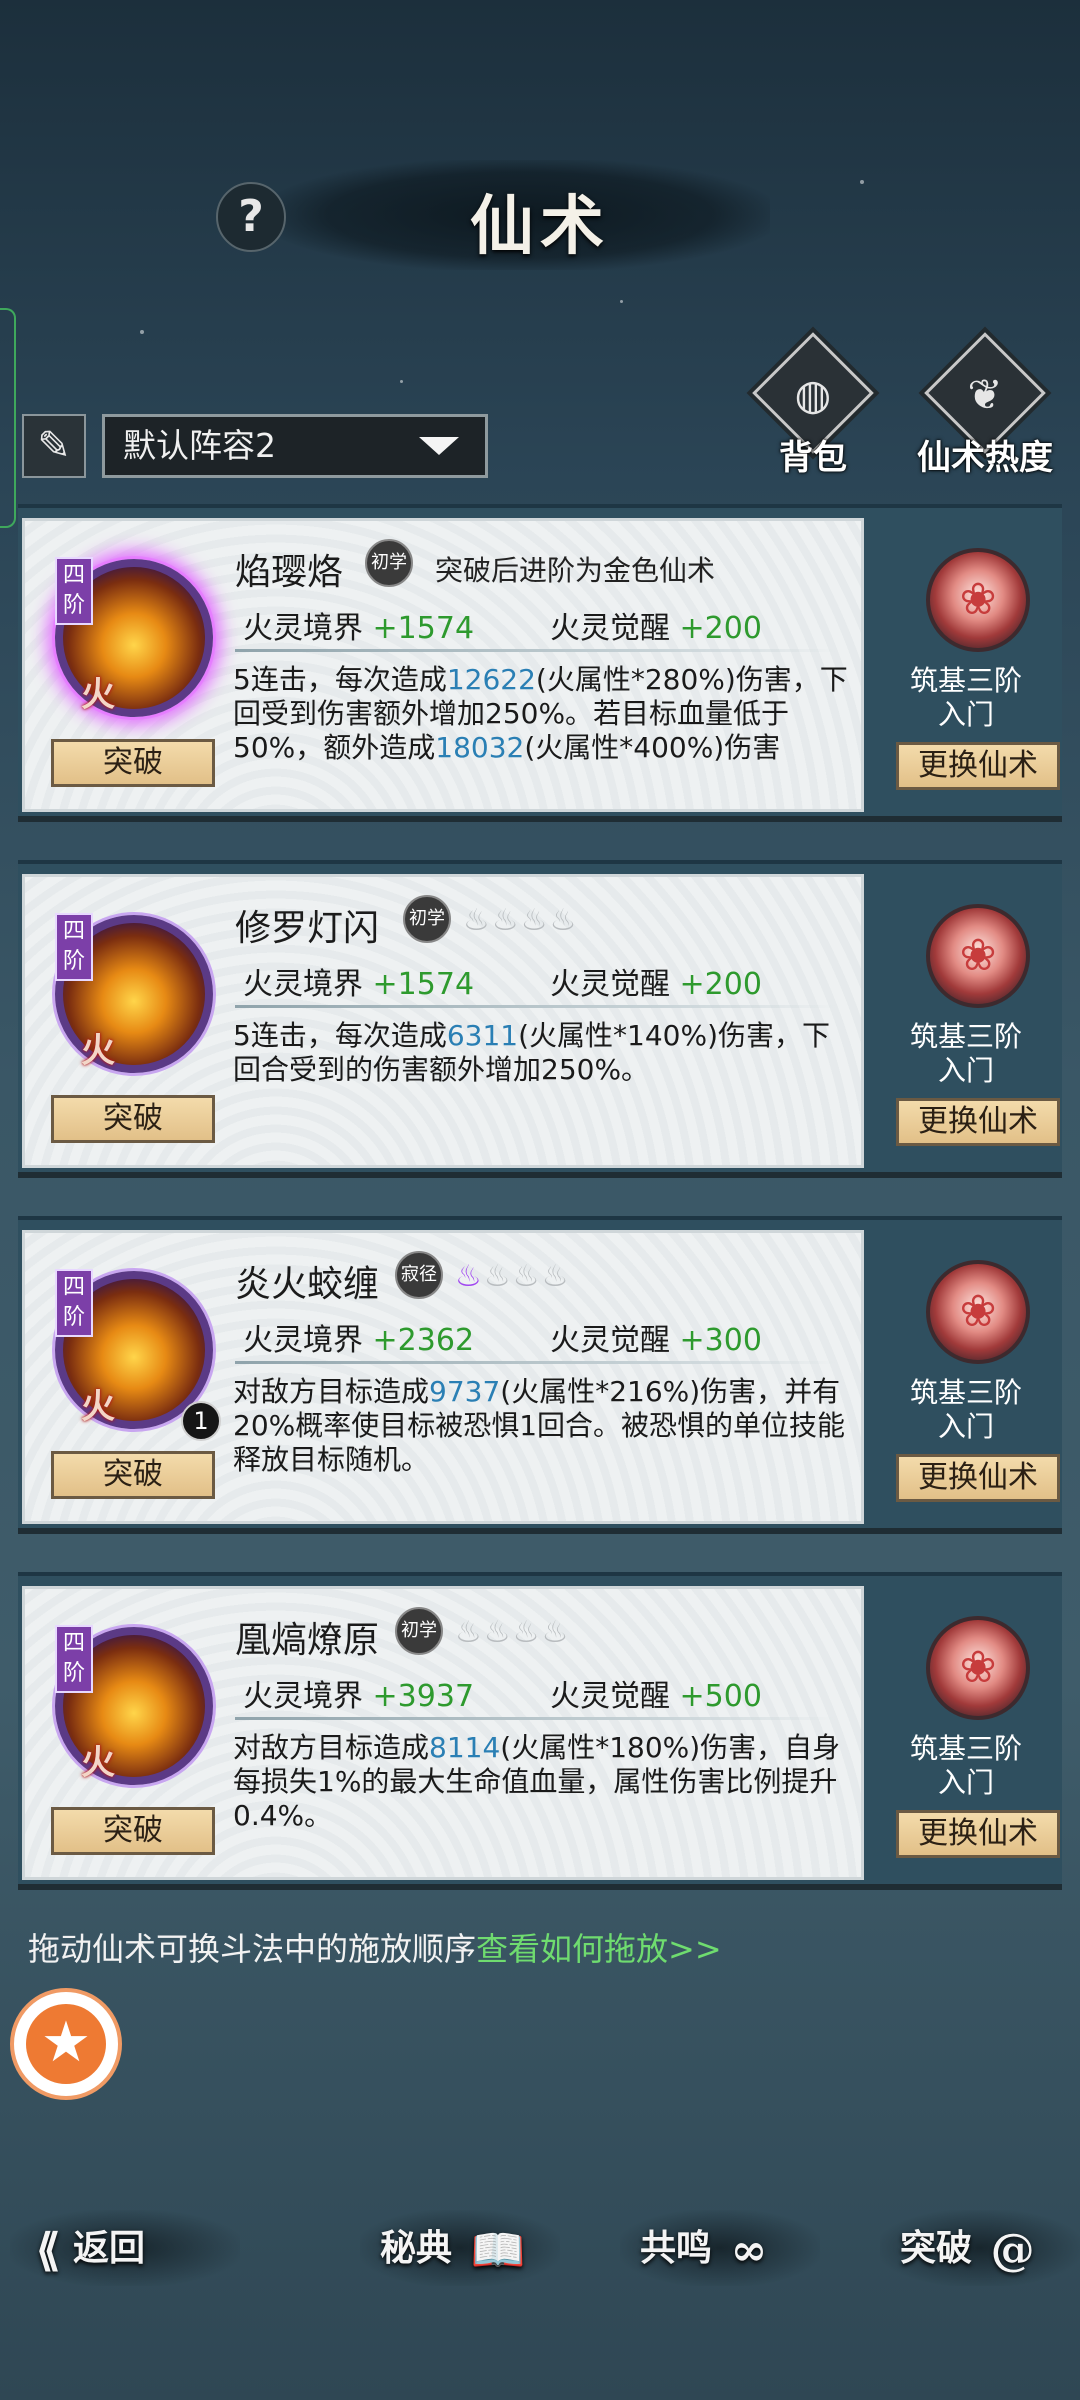 Image resolution: width=1080 pixels, height=2400 pixels. I want to click on book-icon: 📖, so click(498, 2250).